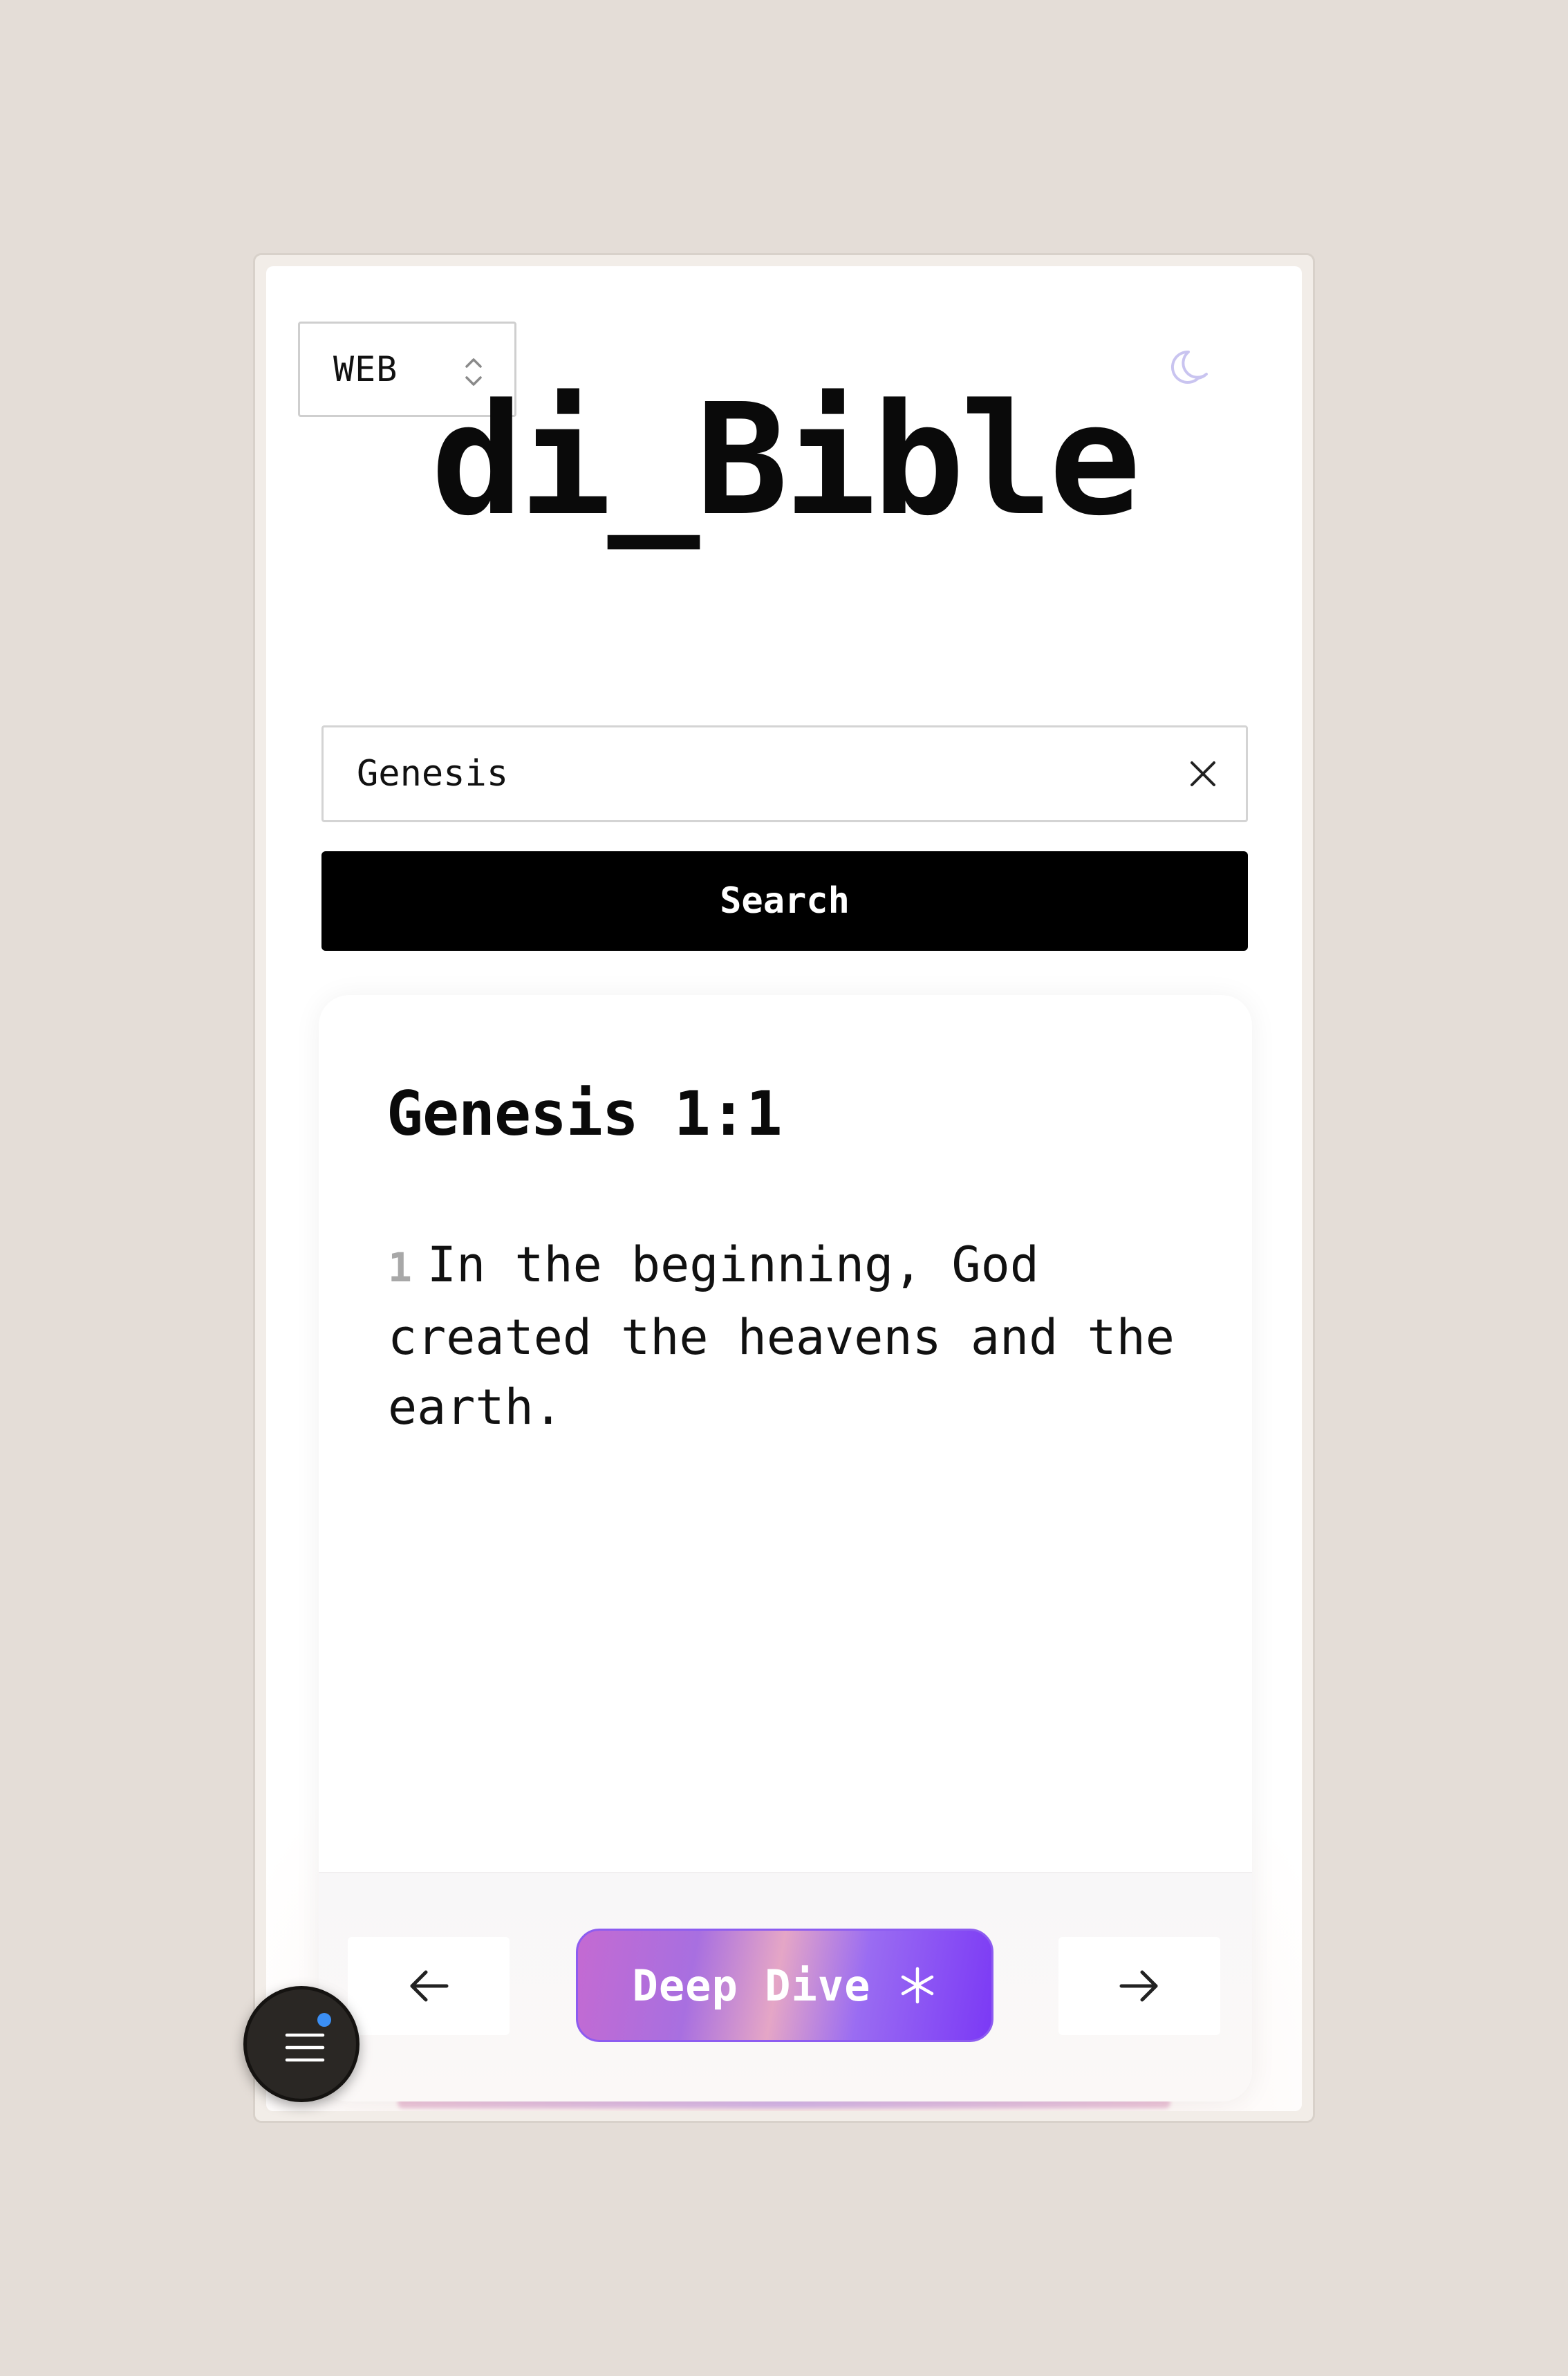 The width and height of the screenshot is (1568, 2376). What do you see at coordinates (784, 901) in the screenshot?
I see `search-button: Search` at bounding box center [784, 901].